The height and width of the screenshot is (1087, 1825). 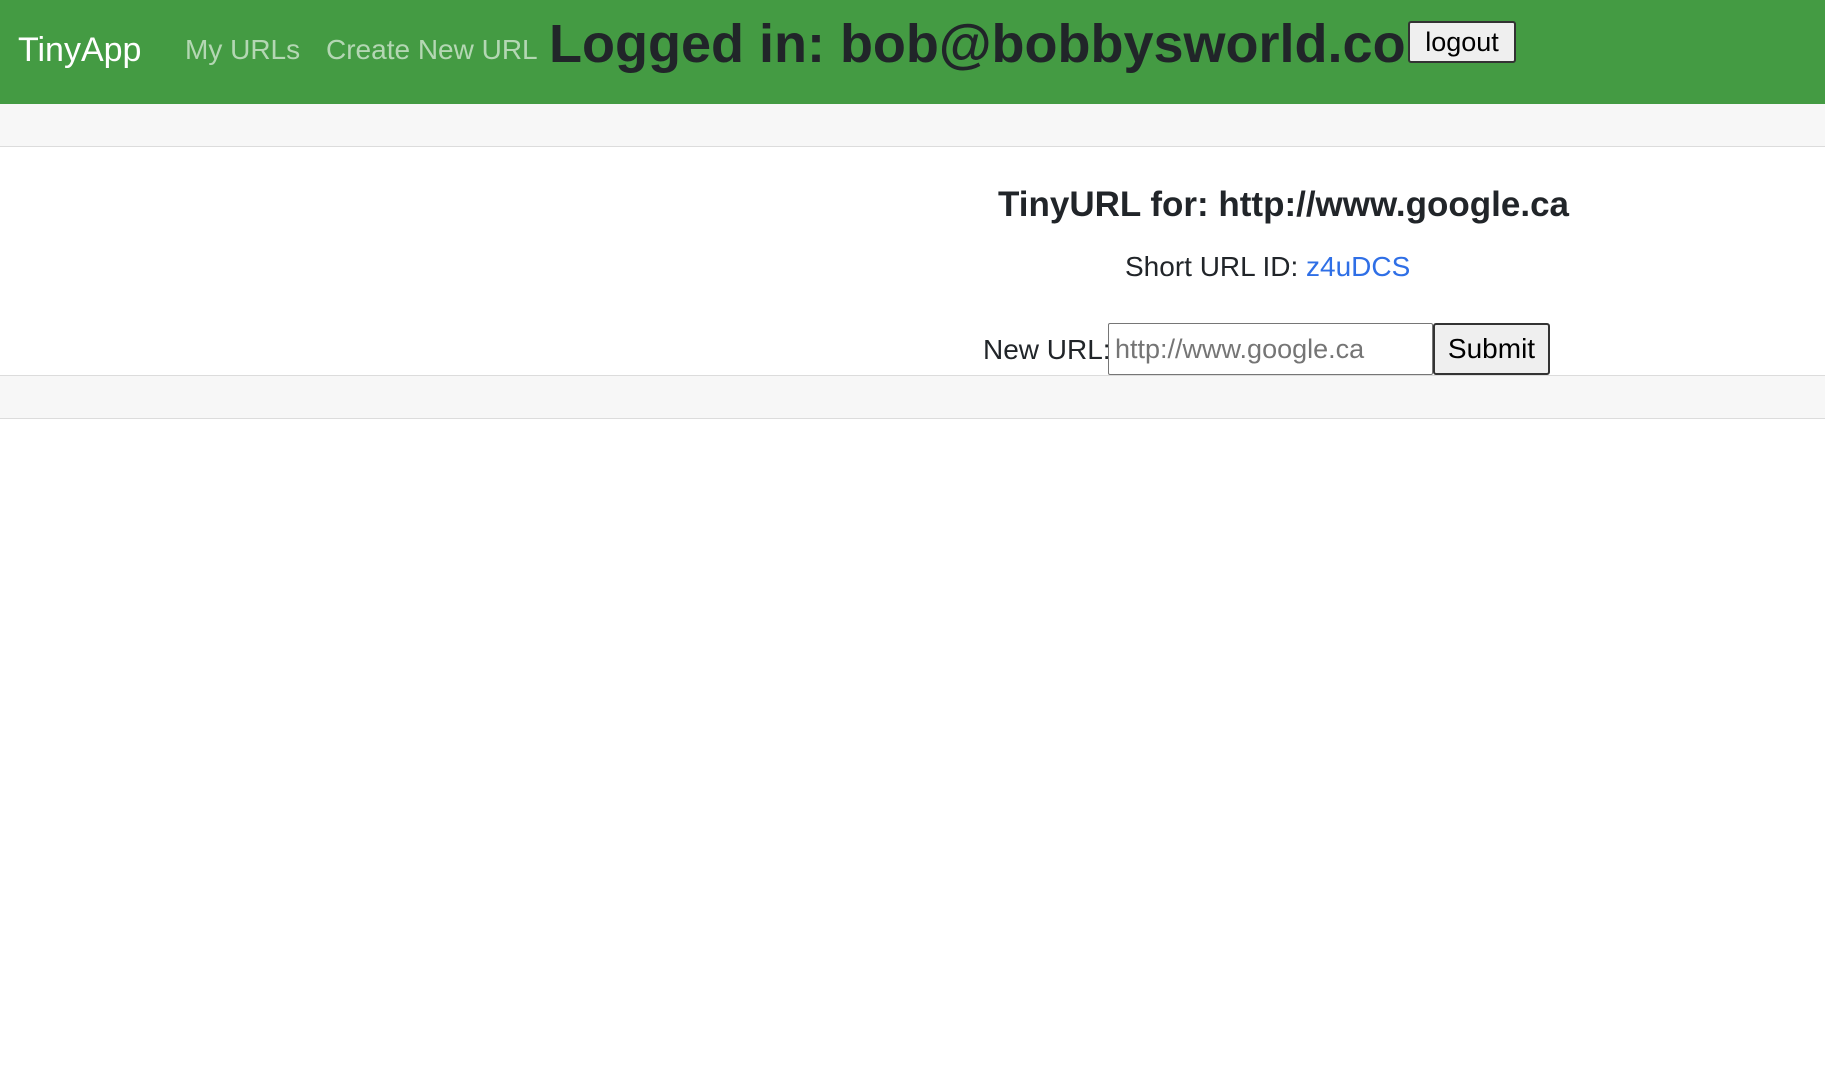 I want to click on submit-button: Submit, so click(x=1491, y=349).